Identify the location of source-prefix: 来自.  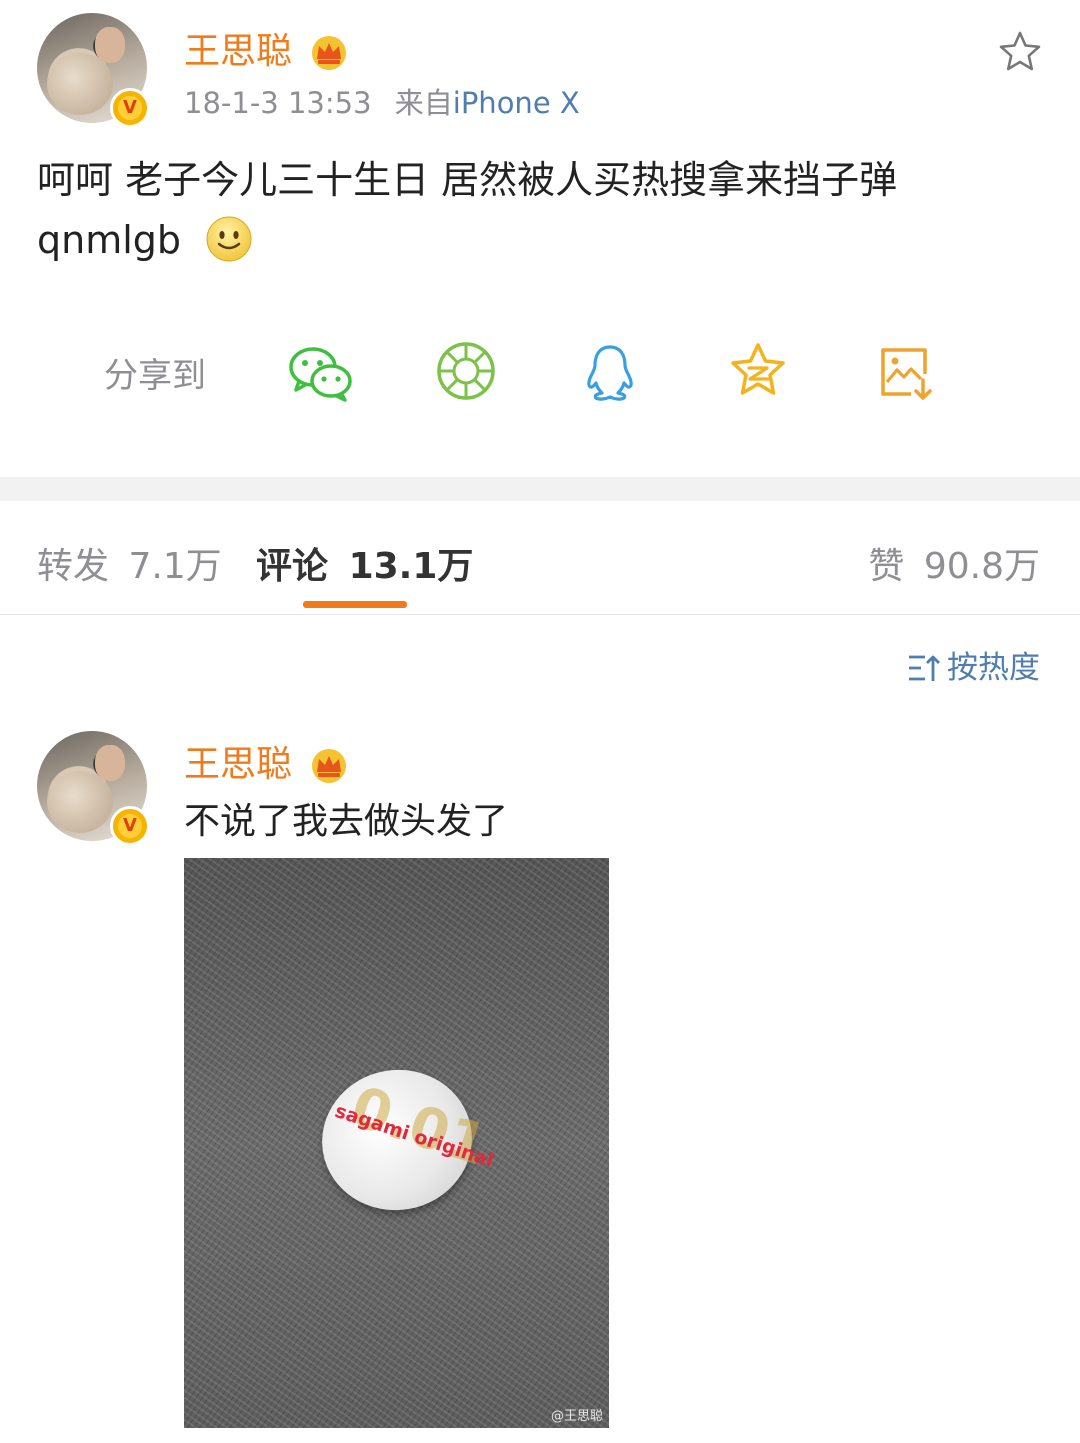
(423, 103).